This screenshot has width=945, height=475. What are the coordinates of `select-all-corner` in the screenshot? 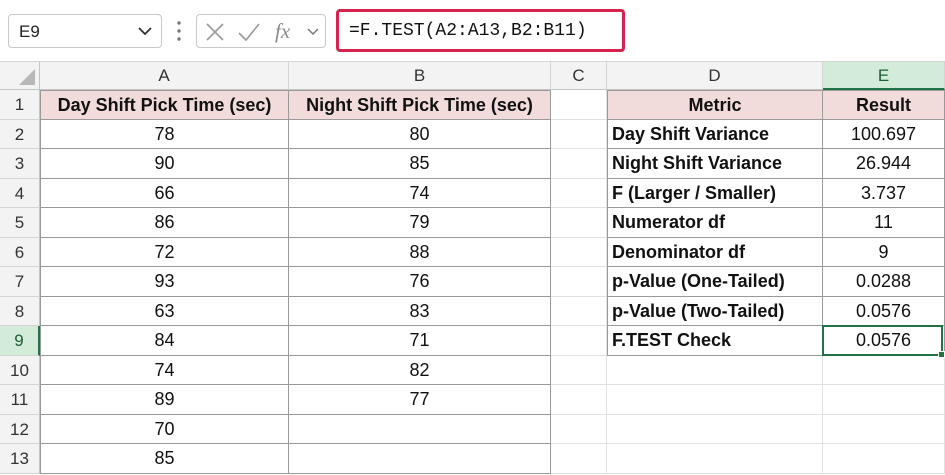 It's located at (20, 76).